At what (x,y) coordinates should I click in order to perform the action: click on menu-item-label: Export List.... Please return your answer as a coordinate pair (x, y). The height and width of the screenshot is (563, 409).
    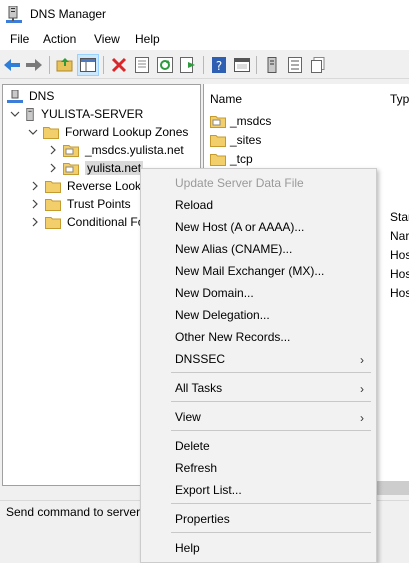
    Looking at the image, I should click on (208, 490).